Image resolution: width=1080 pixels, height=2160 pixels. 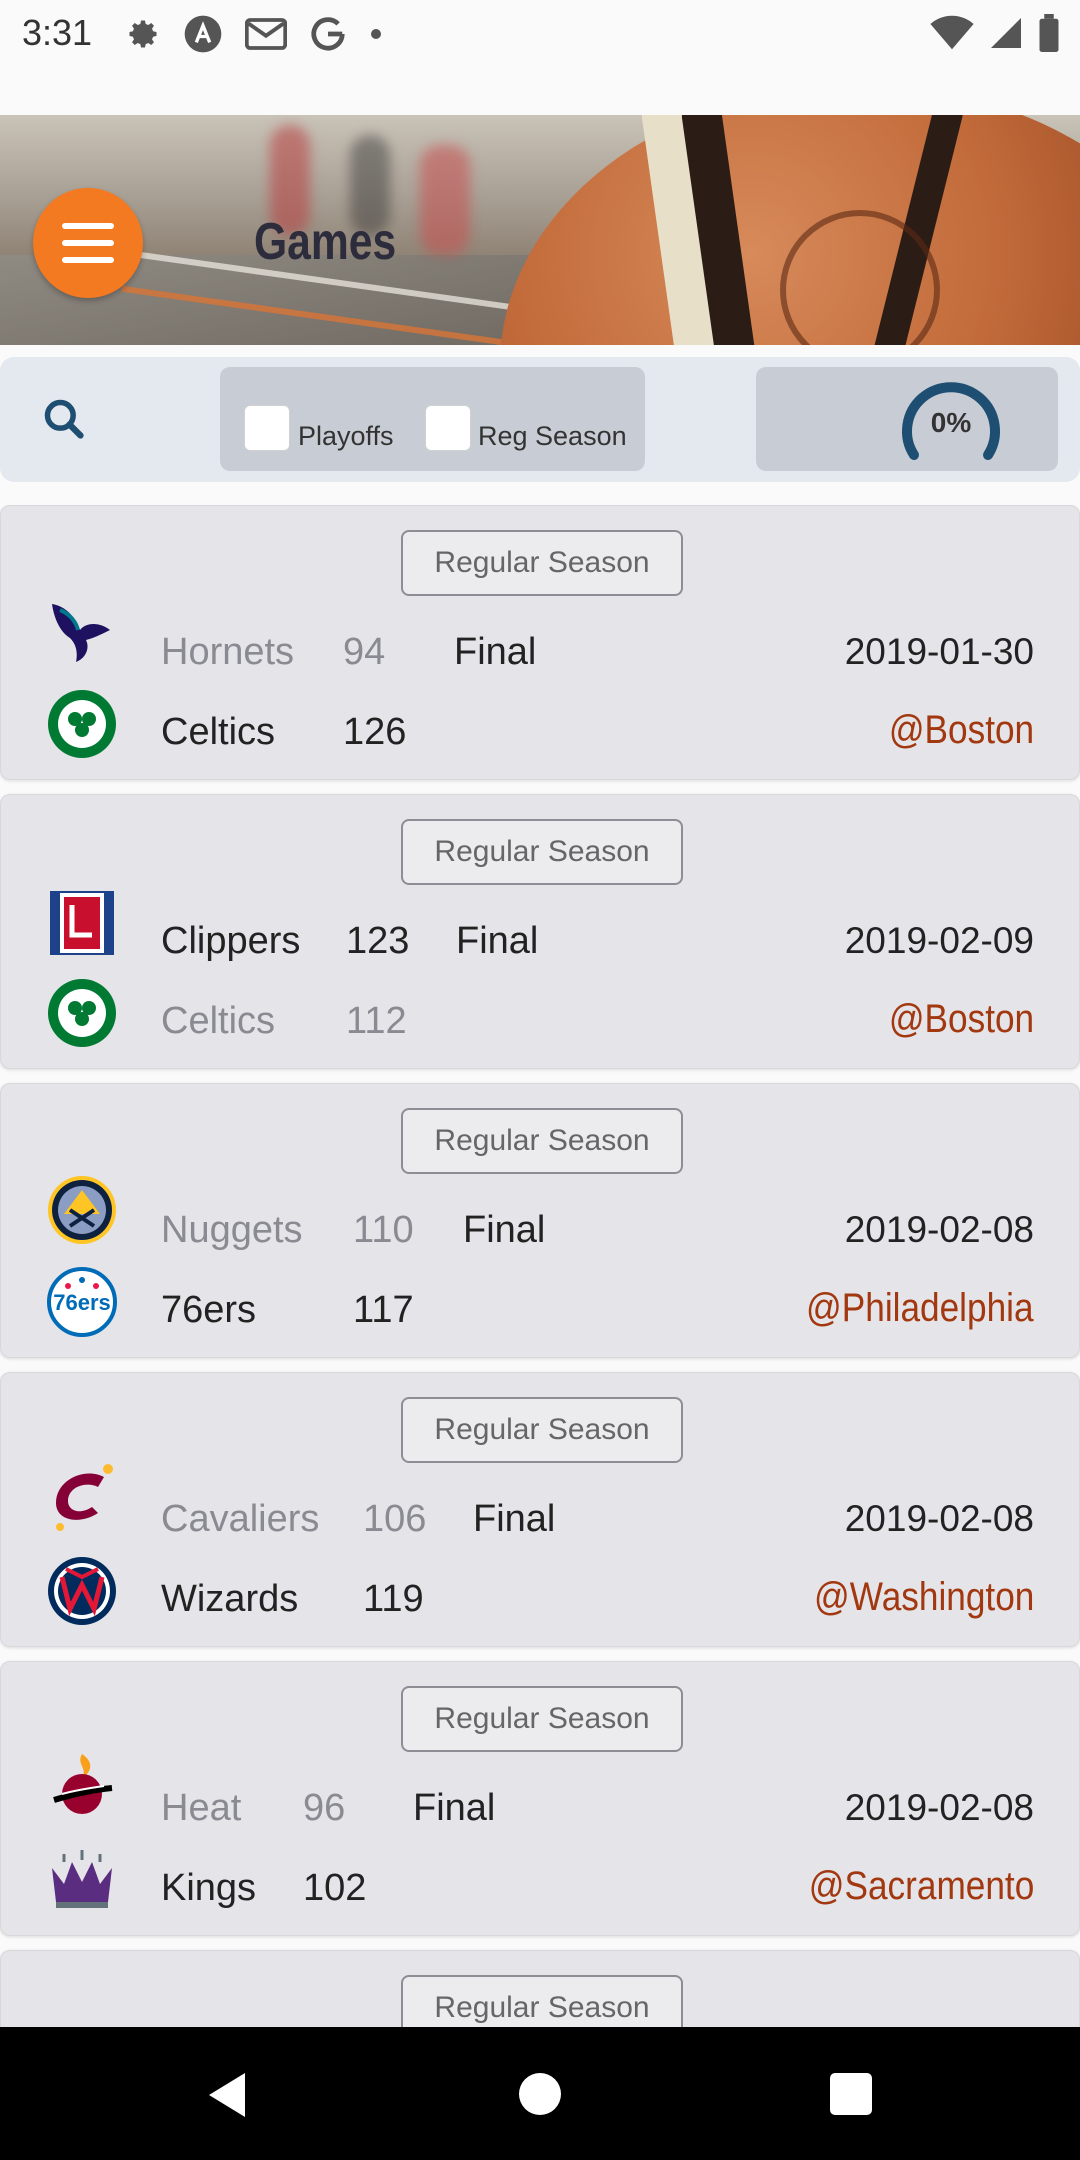 I want to click on home-team-score: 126, so click(x=375, y=732).